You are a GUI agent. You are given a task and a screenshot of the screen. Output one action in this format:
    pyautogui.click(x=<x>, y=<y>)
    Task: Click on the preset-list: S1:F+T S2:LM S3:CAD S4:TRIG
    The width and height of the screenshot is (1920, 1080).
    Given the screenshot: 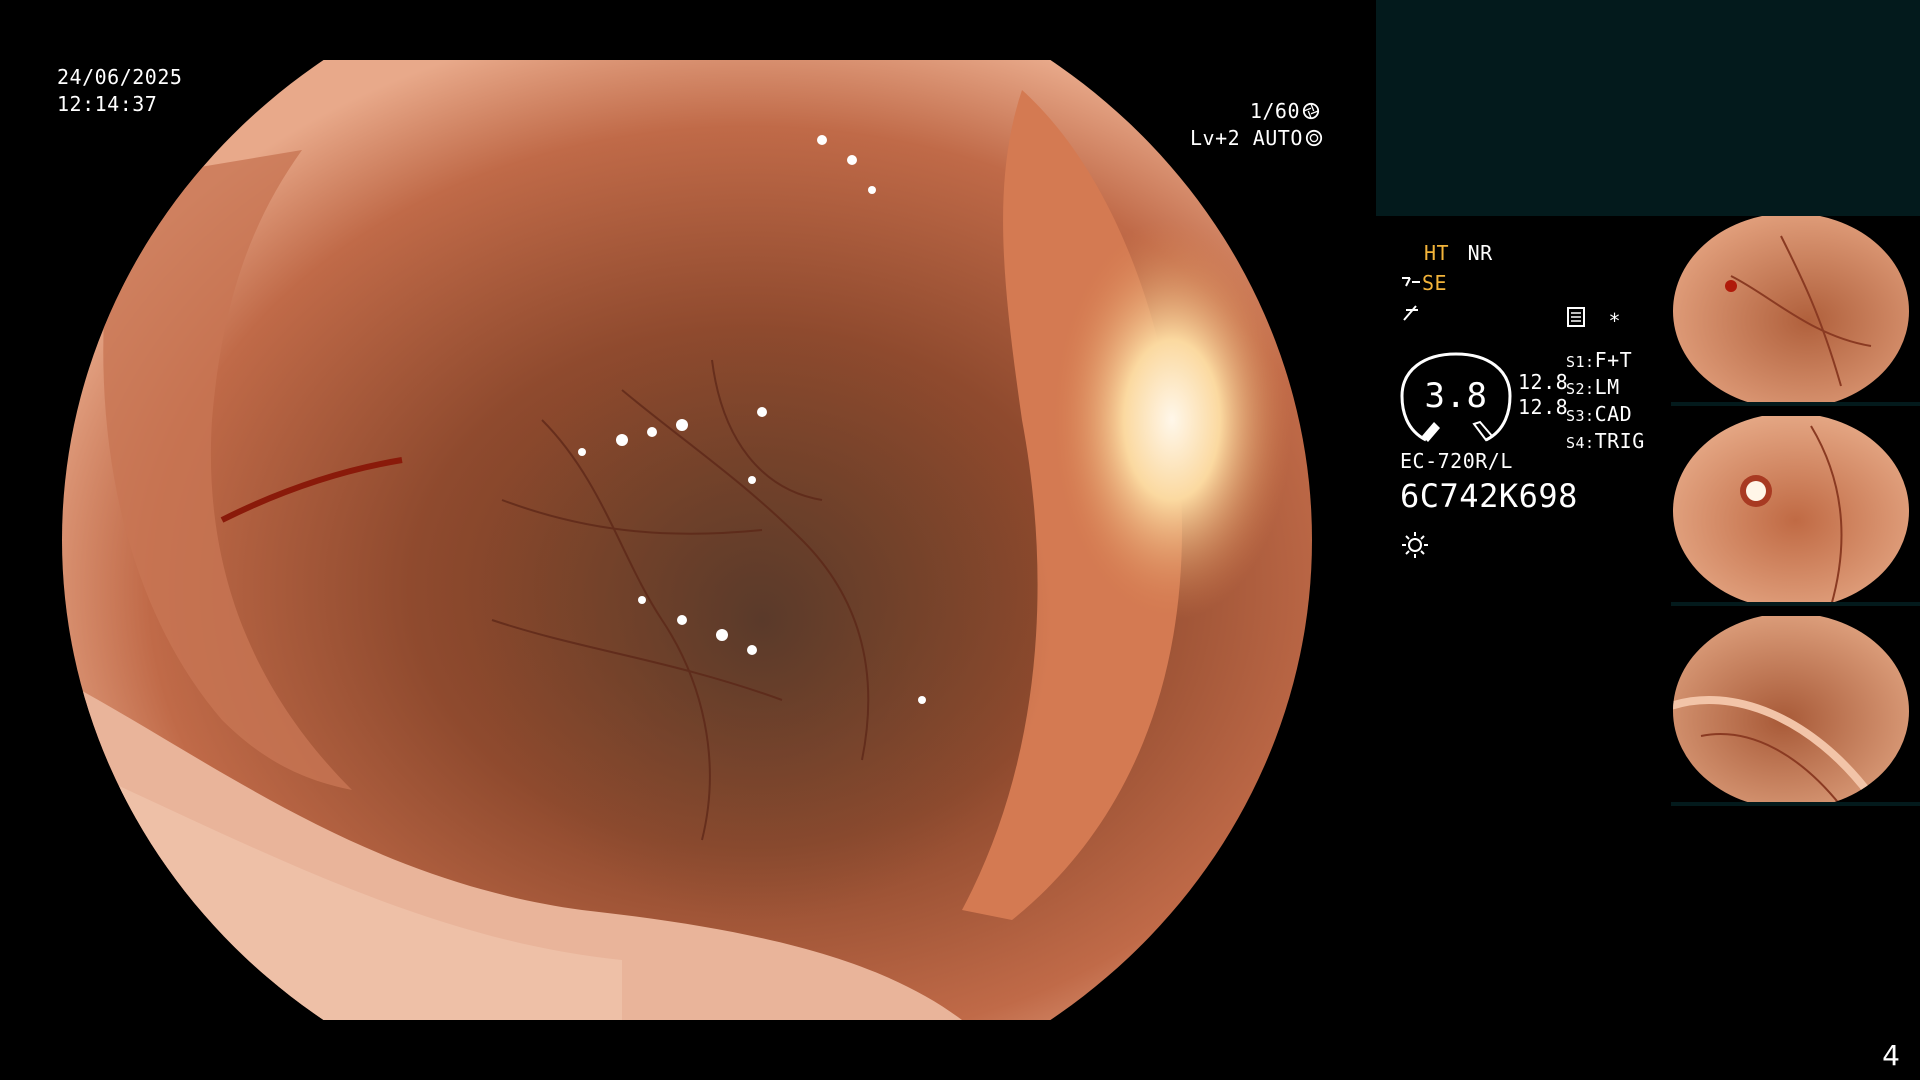 What is the action you would take?
    pyautogui.click(x=1605, y=402)
    